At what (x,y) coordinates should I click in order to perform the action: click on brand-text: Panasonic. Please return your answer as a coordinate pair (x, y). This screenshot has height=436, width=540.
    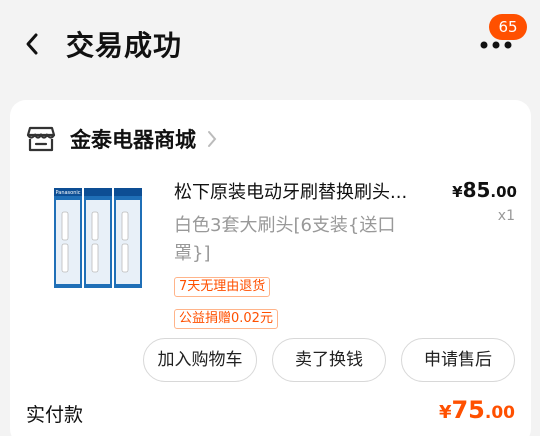
    Looking at the image, I should click on (67, 193).